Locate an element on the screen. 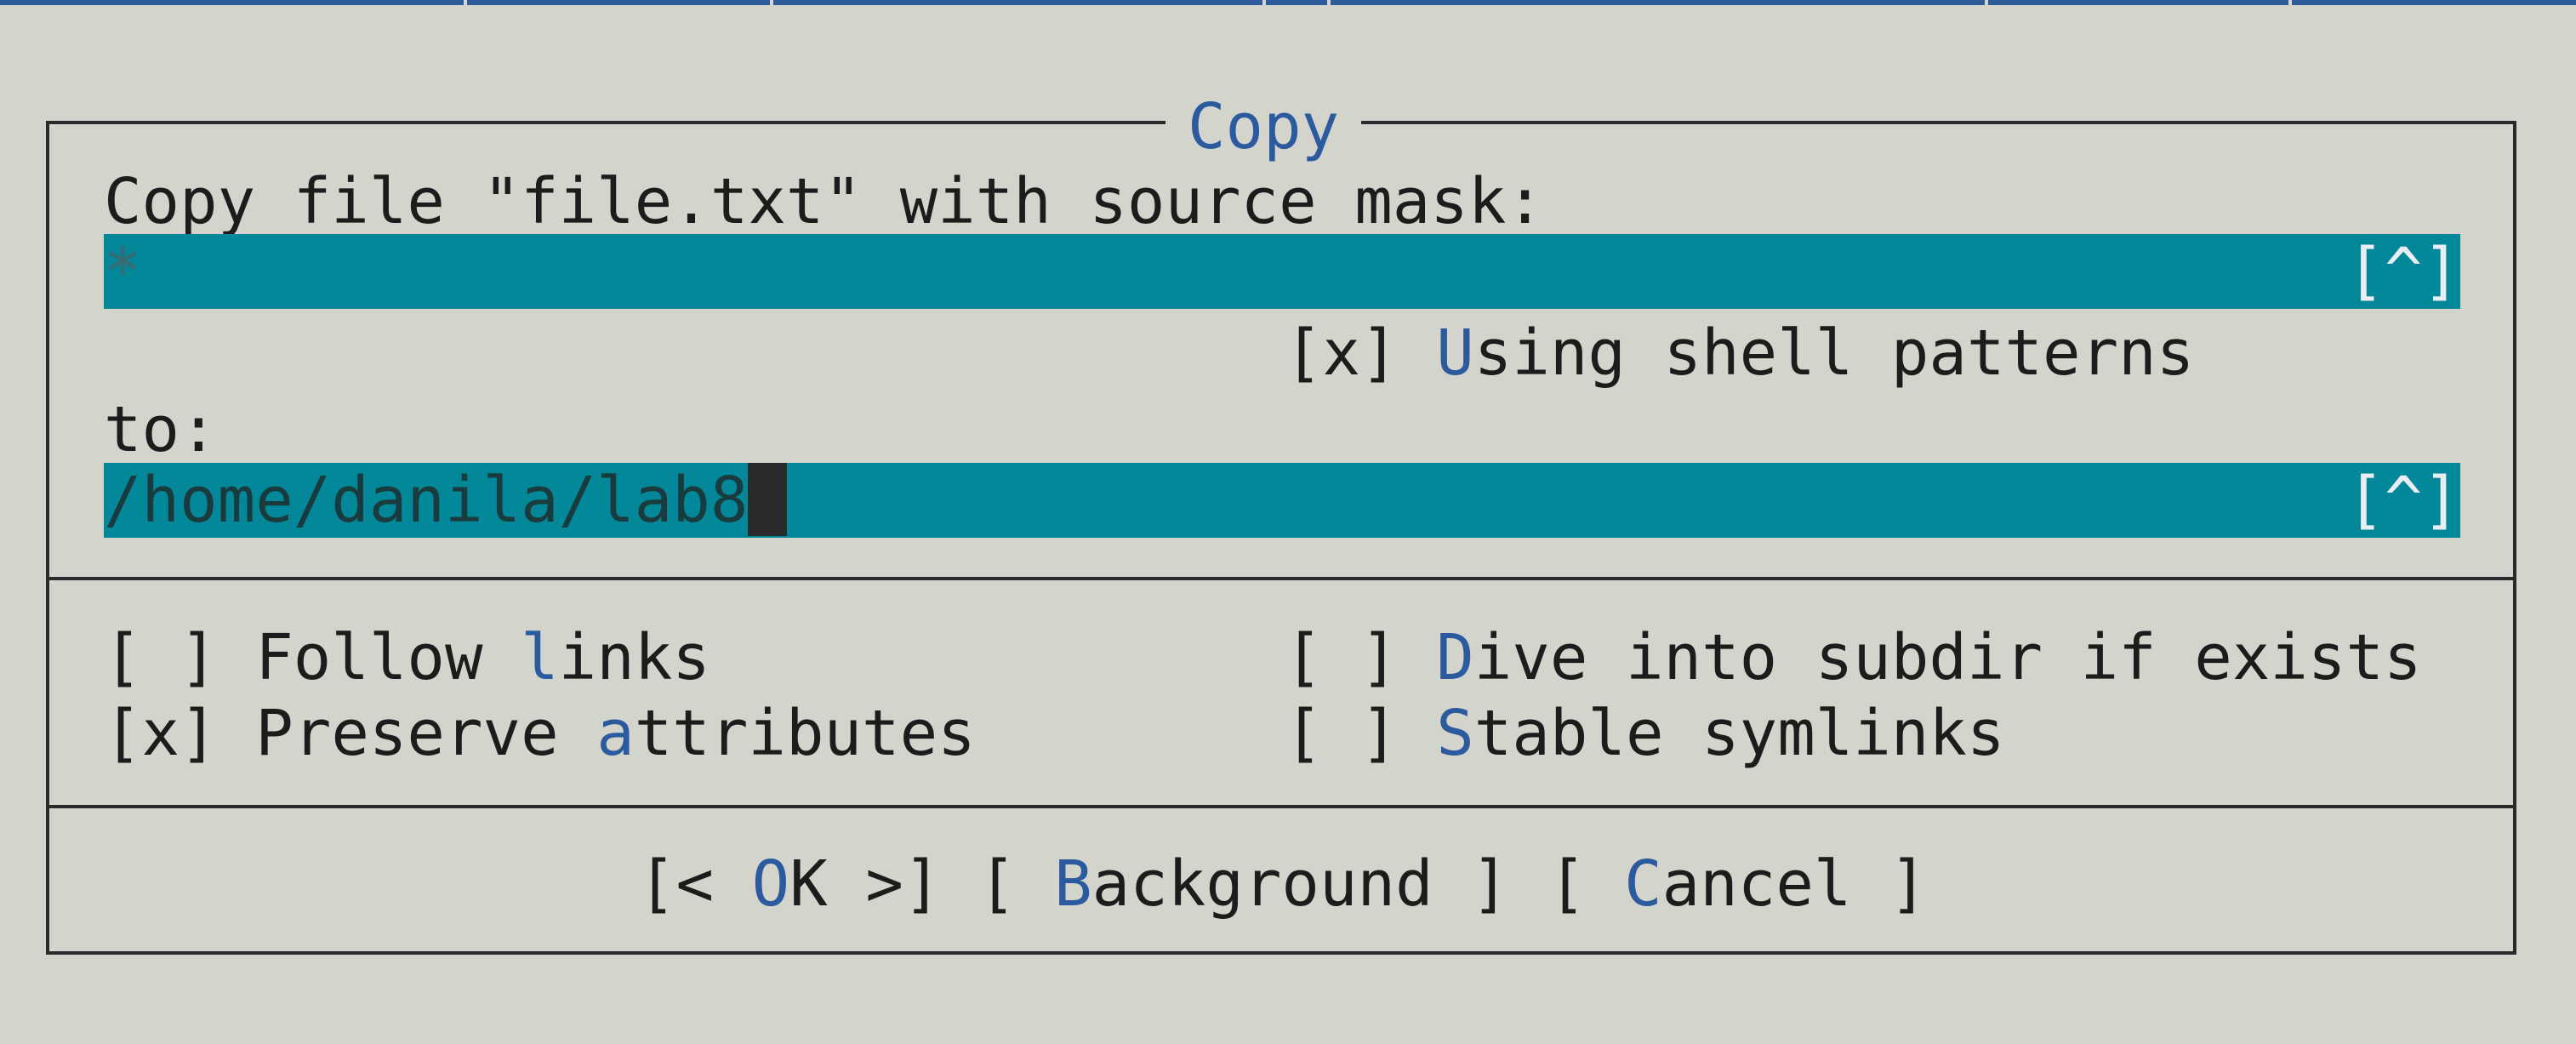 The height and width of the screenshot is (1044, 2576). source-mask-label: Copy file "file.txt" with source mask: is located at coordinates (824, 201).